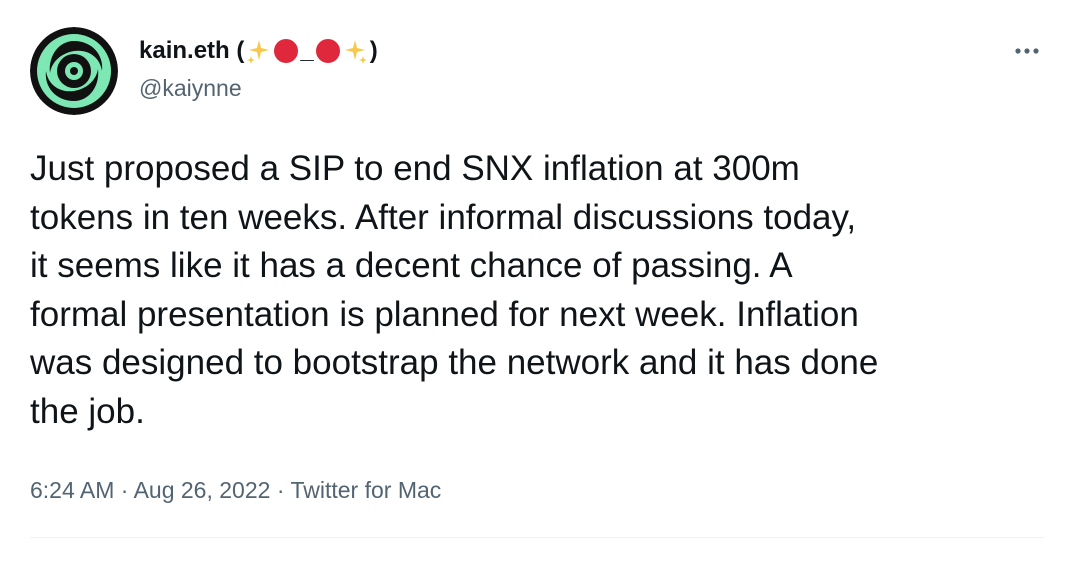 This screenshot has width=1080, height=563. What do you see at coordinates (365, 490) in the screenshot?
I see `tweet-source-link: Twitter for Mac` at bounding box center [365, 490].